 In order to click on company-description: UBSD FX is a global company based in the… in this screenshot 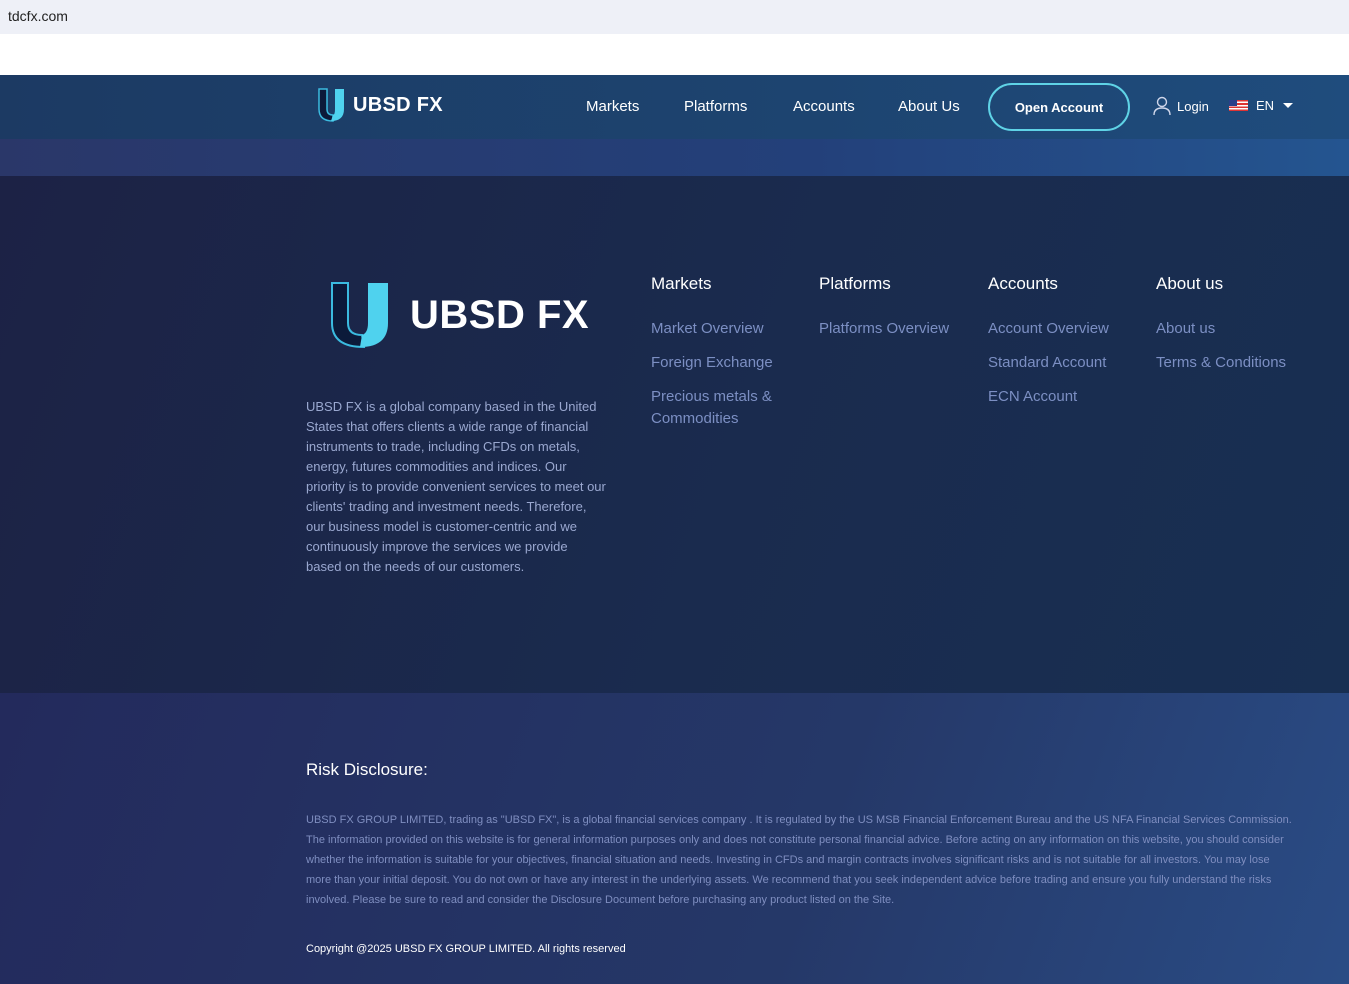, I will do `click(456, 486)`.